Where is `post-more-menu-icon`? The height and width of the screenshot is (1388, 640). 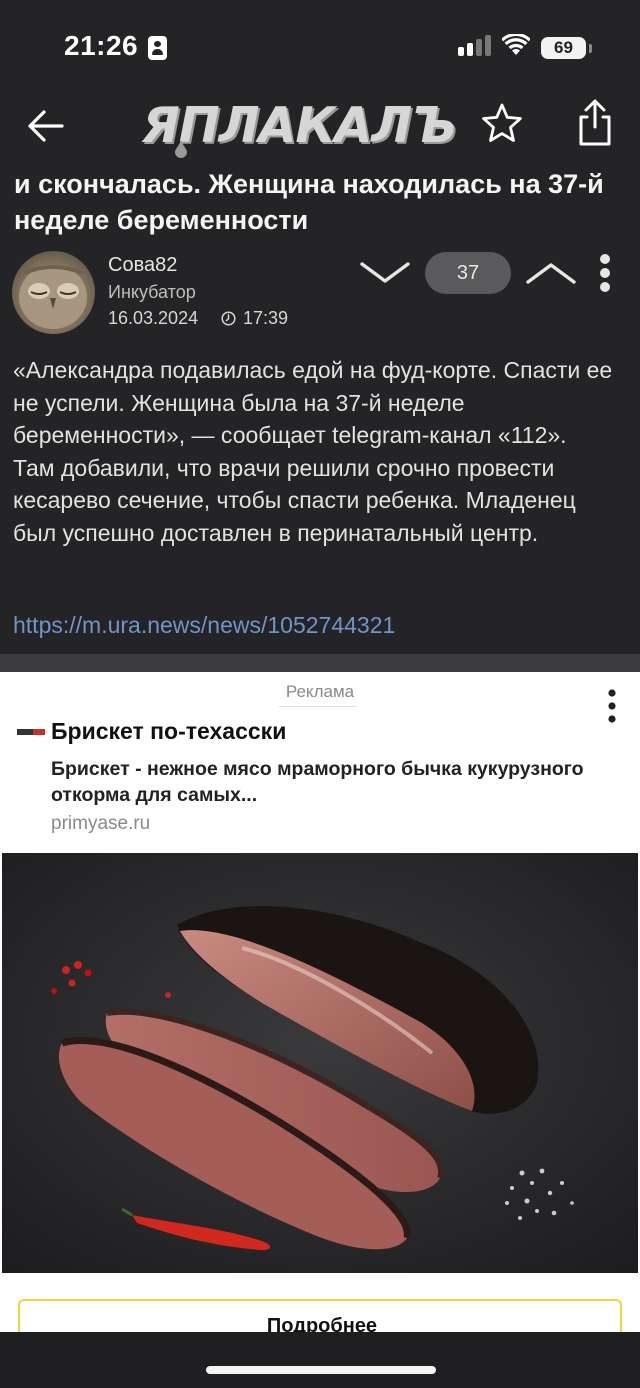 post-more-menu-icon is located at coordinates (605, 273).